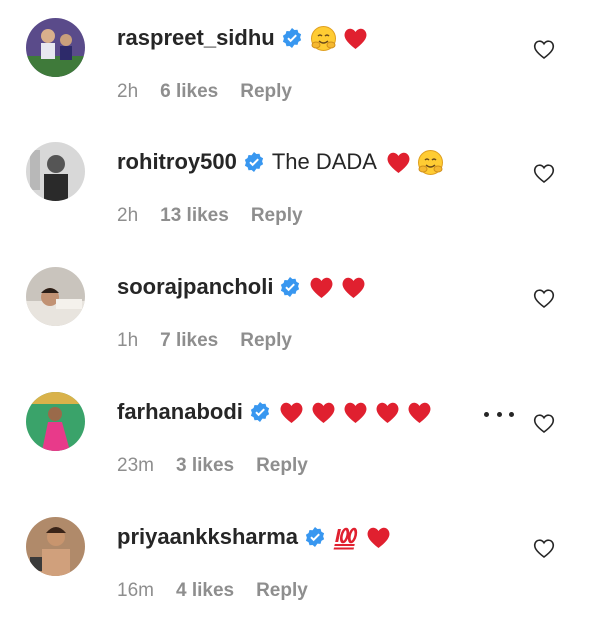 The image size is (600, 637). I want to click on comment-line: rohitroy500 The DADA, so click(280, 162).